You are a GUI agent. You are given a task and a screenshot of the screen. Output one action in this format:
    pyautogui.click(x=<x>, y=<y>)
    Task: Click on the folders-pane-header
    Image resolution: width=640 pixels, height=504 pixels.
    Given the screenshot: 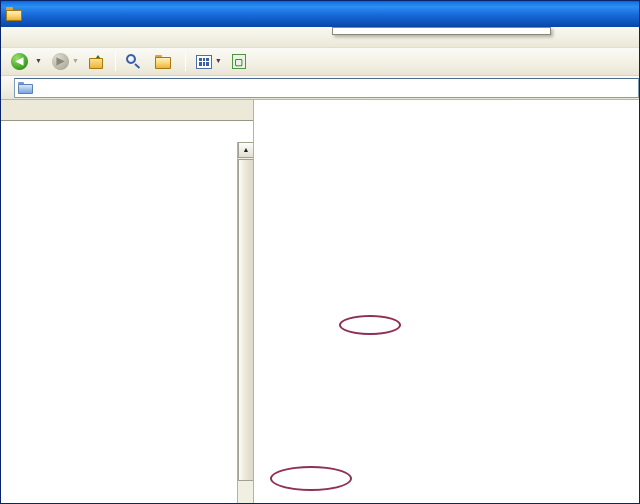 What is the action you would take?
    pyautogui.click(x=127, y=110)
    